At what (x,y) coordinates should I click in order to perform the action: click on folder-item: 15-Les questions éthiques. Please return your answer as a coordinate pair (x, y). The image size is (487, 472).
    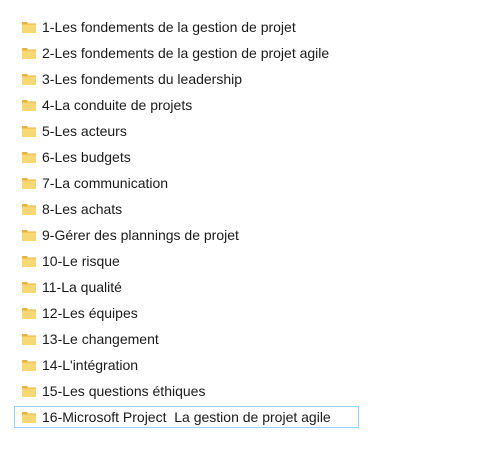
    Looking at the image, I should click on (250, 391).